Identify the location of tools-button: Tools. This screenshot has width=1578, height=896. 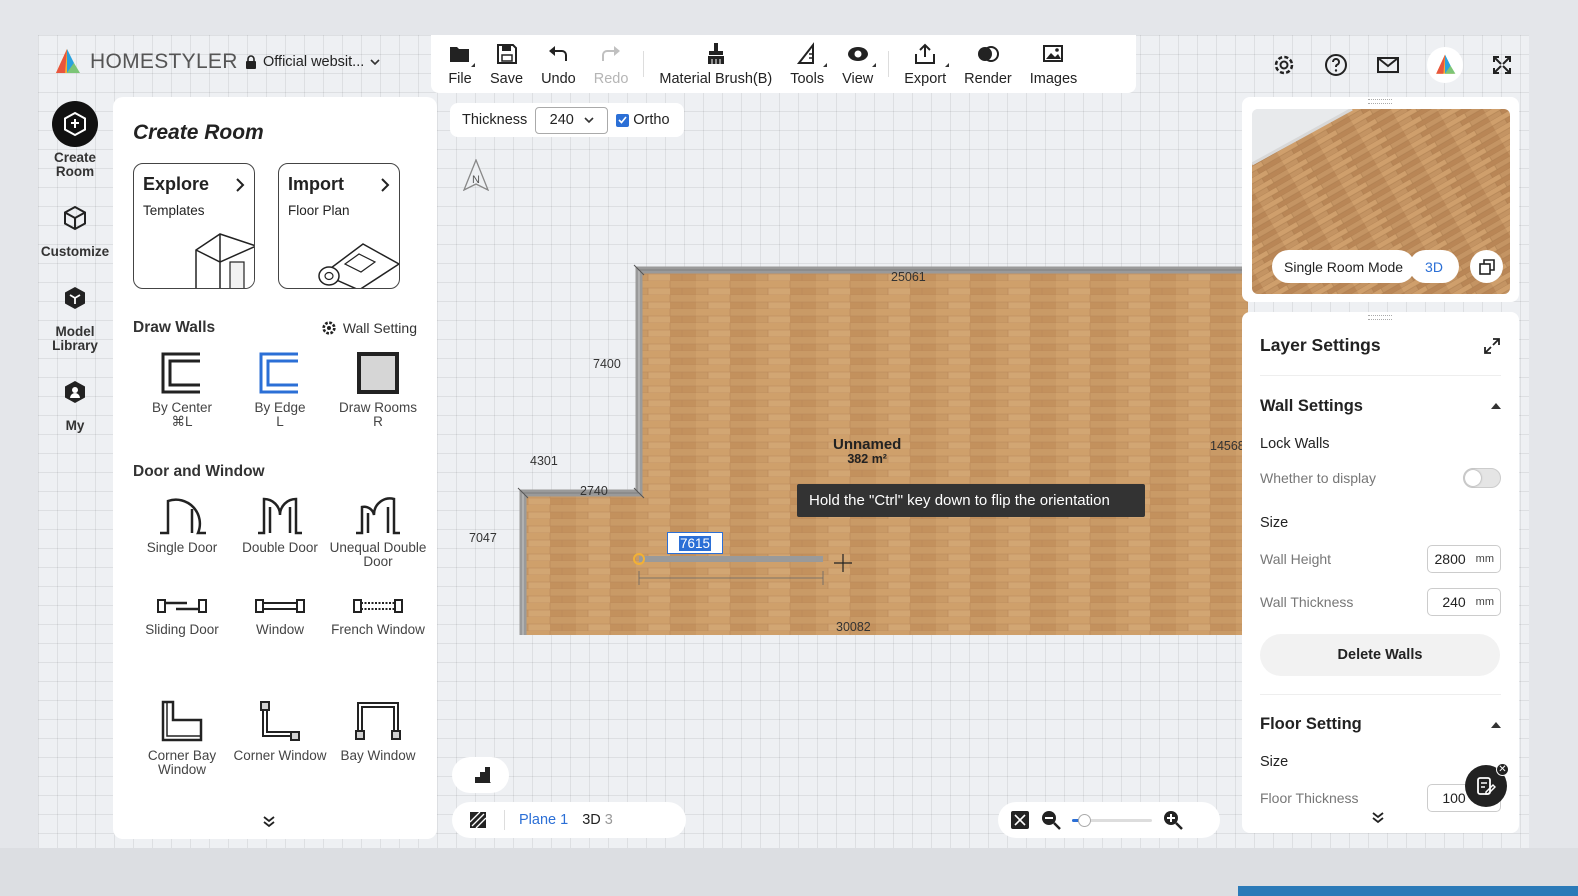
(807, 64).